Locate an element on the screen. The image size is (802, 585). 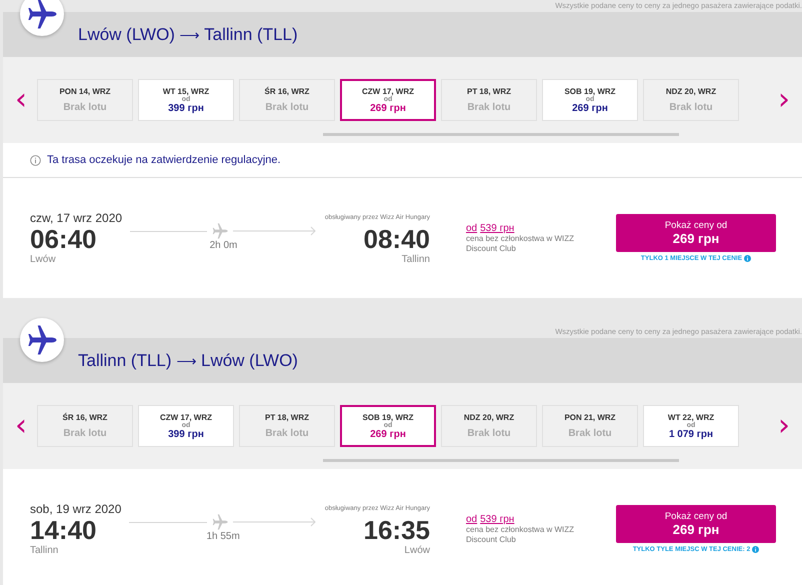
date-card: PON 14, WRZ Brak lotu is located at coordinates (85, 100).